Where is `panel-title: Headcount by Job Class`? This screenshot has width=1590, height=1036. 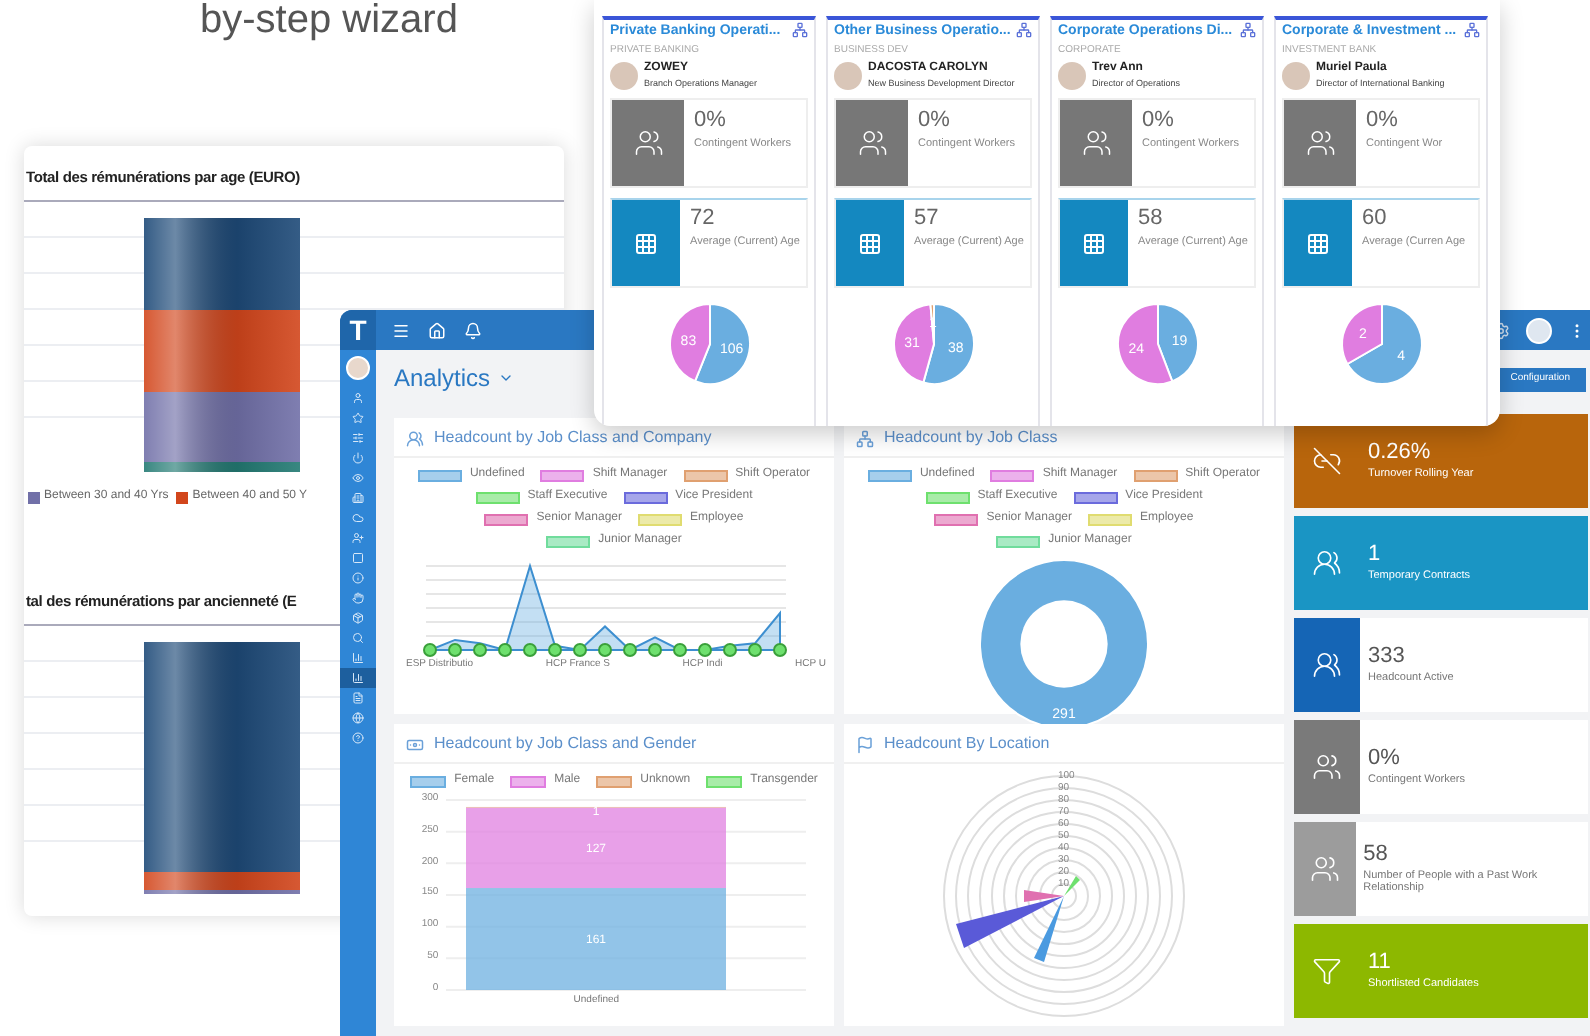
panel-title: Headcount by Job Class is located at coordinates (971, 438).